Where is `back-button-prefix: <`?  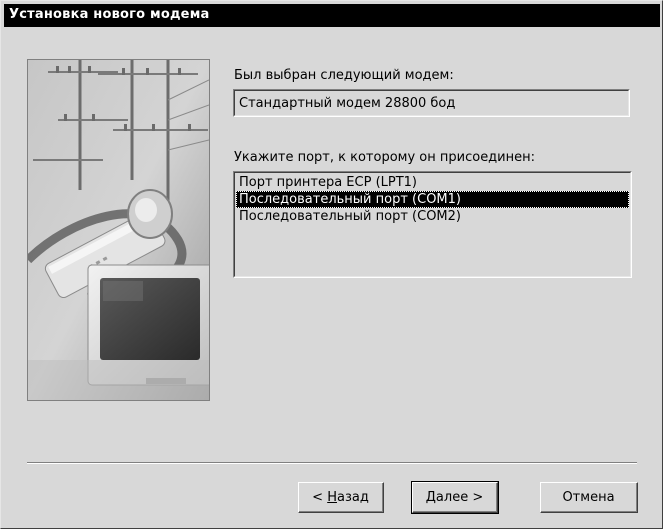
back-button-prefix: < is located at coordinates (320, 497).